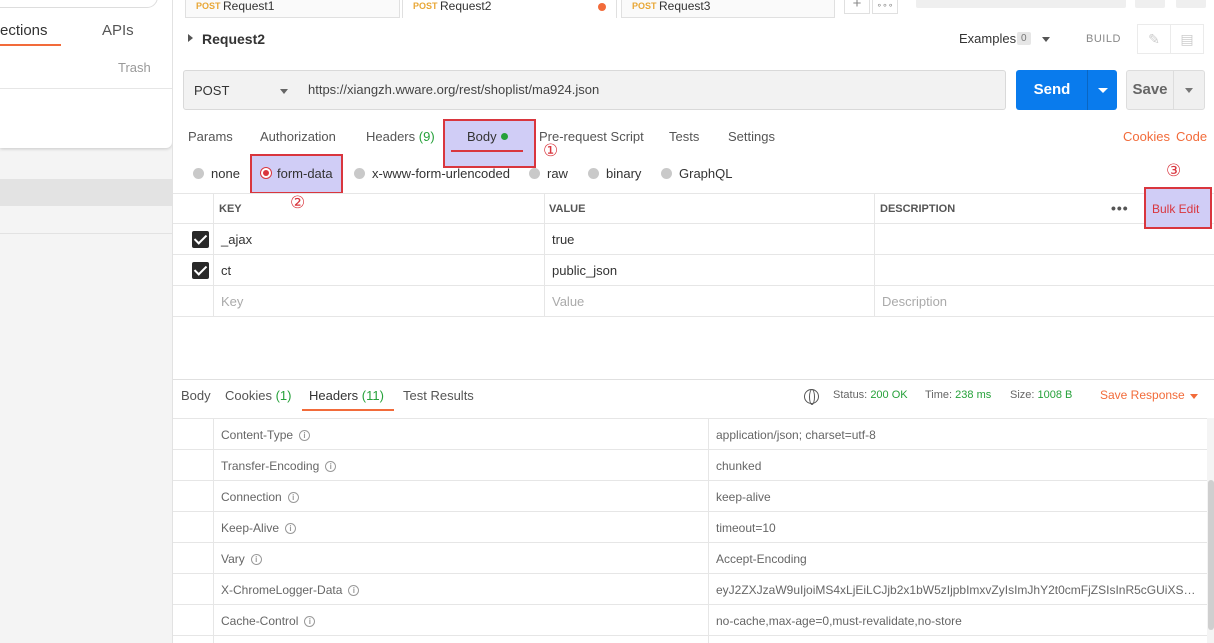 This screenshot has width=1214, height=643. Describe the element at coordinates (225, 173) in the screenshot. I see `radio-label: none` at that location.